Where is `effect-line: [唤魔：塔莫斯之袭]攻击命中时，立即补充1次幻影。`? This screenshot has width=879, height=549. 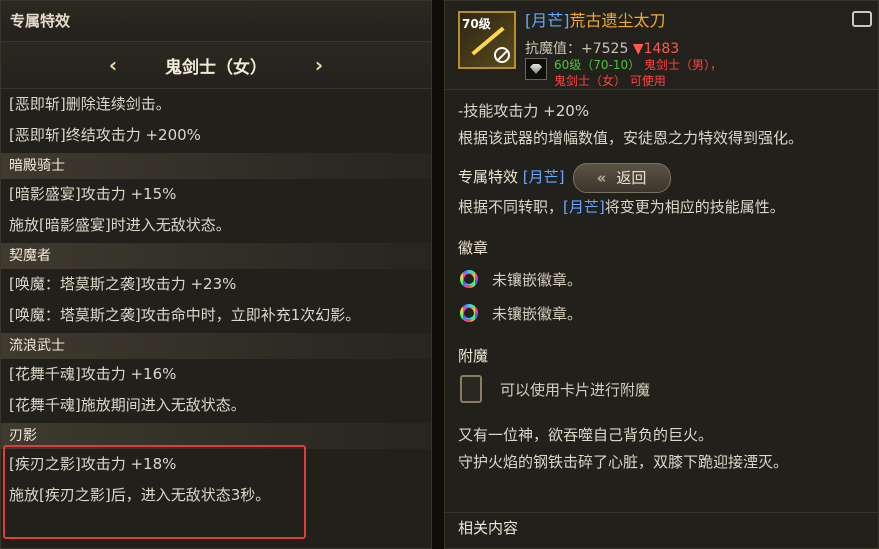
effect-line: [唤魔：塔莫斯之袭]攻击命中时，立即补充1次幻影。 is located at coordinates (185, 315).